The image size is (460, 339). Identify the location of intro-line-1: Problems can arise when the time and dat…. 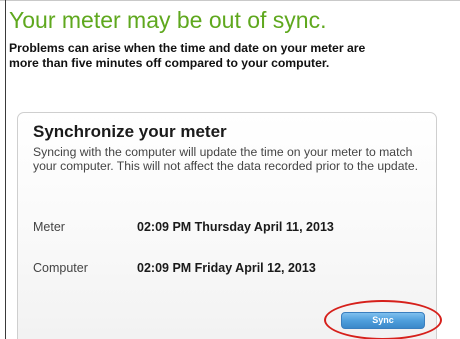
(187, 48).